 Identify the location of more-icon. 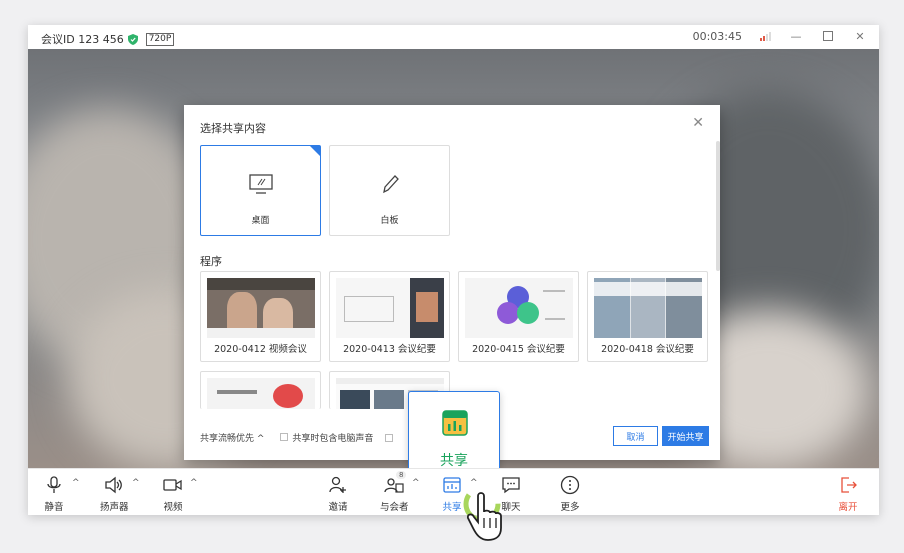
(570, 485).